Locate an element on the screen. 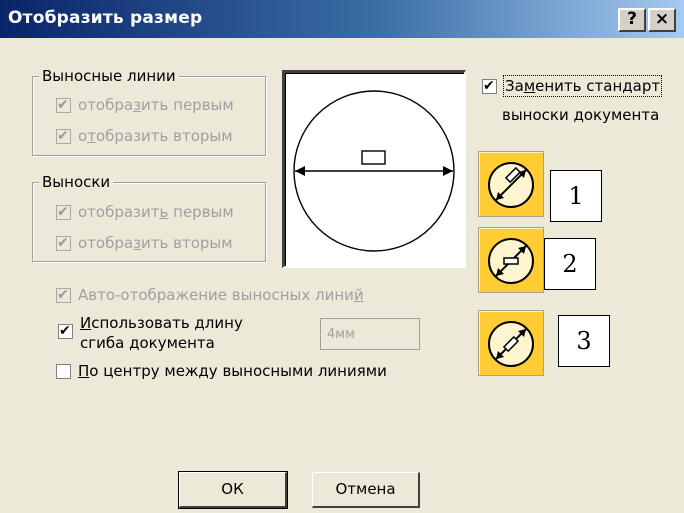 This screenshot has width=684, height=513. use-bend-label: Использовать длину сгиба документа is located at coordinates (161, 333).